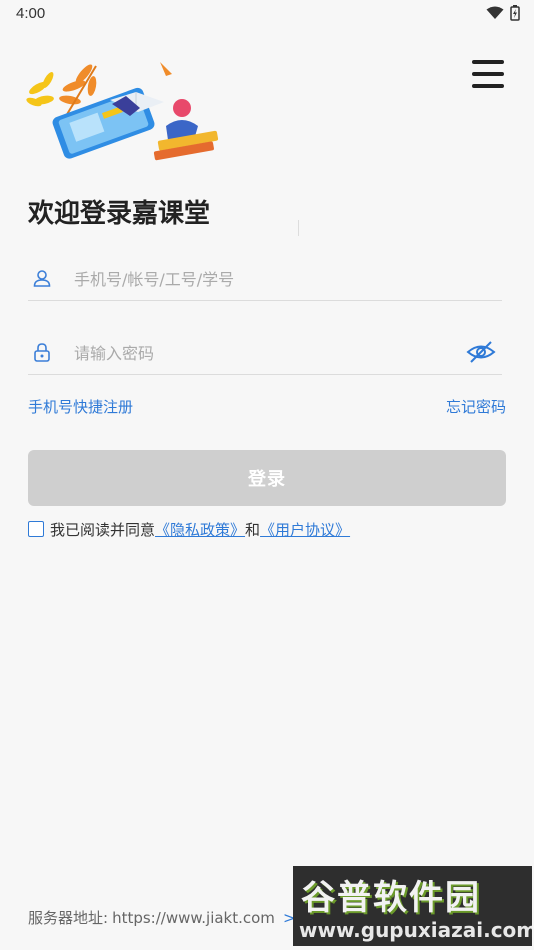  I want to click on status-bar: 4:00, so click(267, 14).